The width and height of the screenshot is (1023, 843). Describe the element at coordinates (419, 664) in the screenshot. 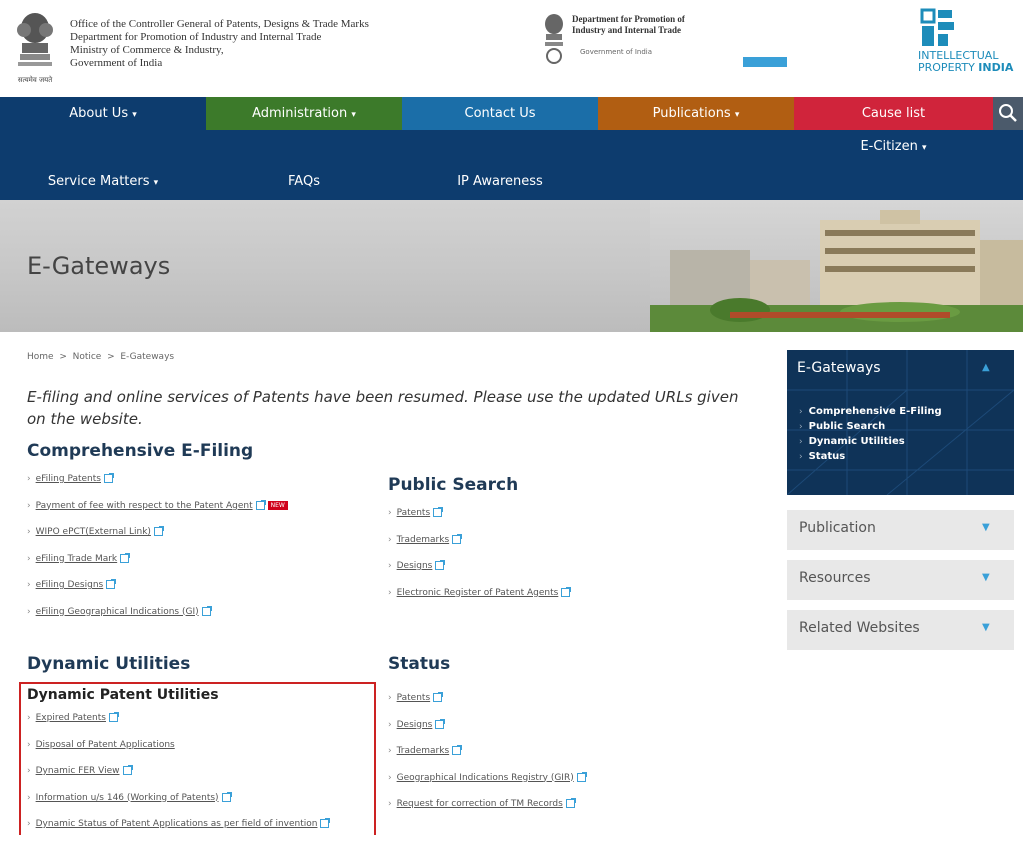

I see `status-heading: Status` at that location.